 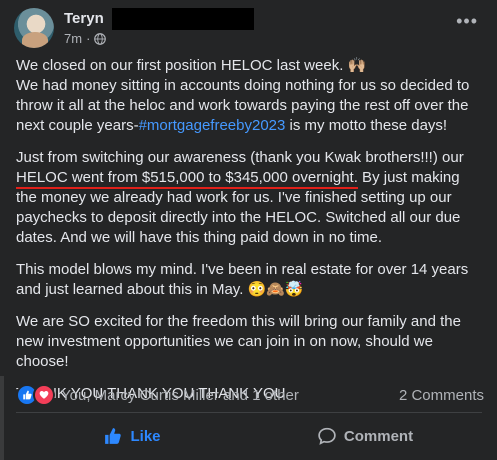 What do you see at coordinates (44, 395) in the screenshot?
I see `heart-icon` at bounding box center [44, 395].